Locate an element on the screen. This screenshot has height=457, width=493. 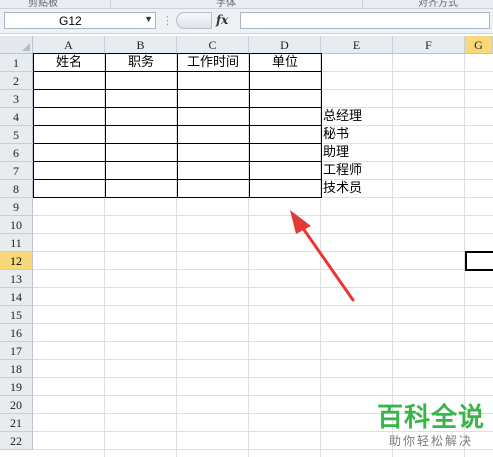
watermark-logo: 百科全说 助你轻松解决 is located at coordinates (431, 426).